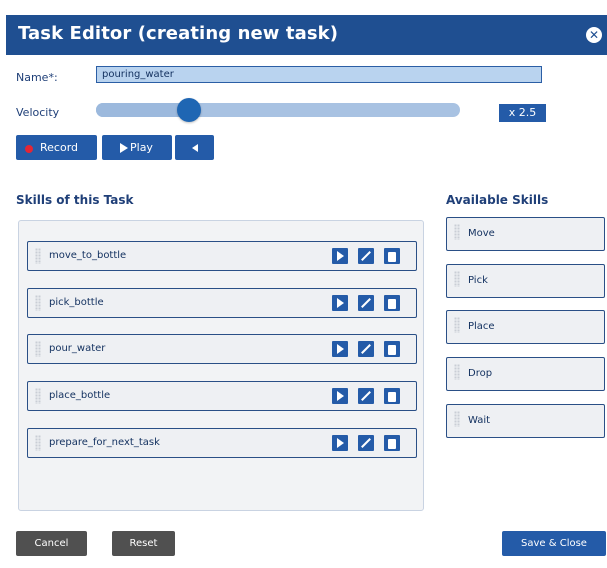 The height and width of the screenshot is (568, 607). What do you see at coordinates (525, 327) in the screenshot?
I see `available-skill-item: Place` at bounding box center [525, 327].